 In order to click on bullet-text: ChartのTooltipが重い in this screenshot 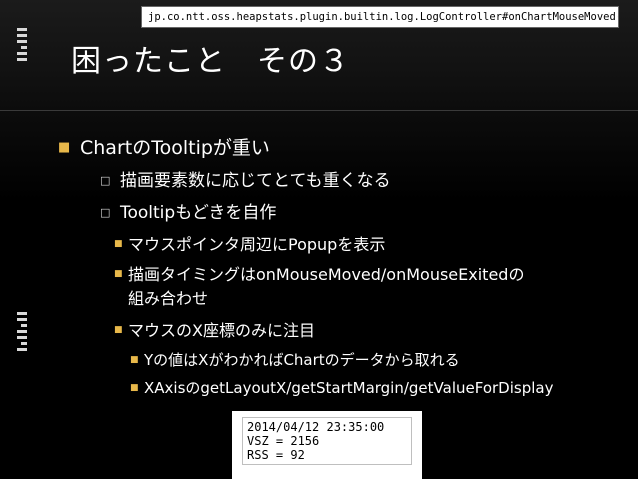, I will do `click(175, 148)`.